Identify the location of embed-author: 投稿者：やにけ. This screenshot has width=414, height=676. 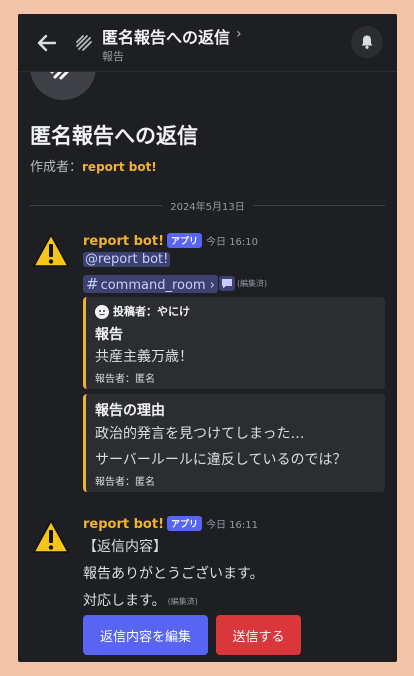
(142, 311).